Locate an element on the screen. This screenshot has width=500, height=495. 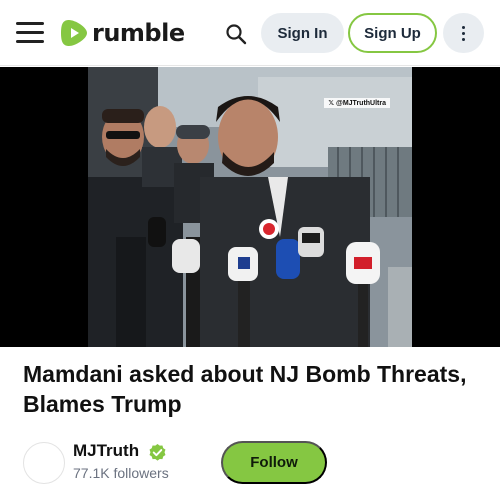
verified-check-icon is located at coordinates (157, 452).